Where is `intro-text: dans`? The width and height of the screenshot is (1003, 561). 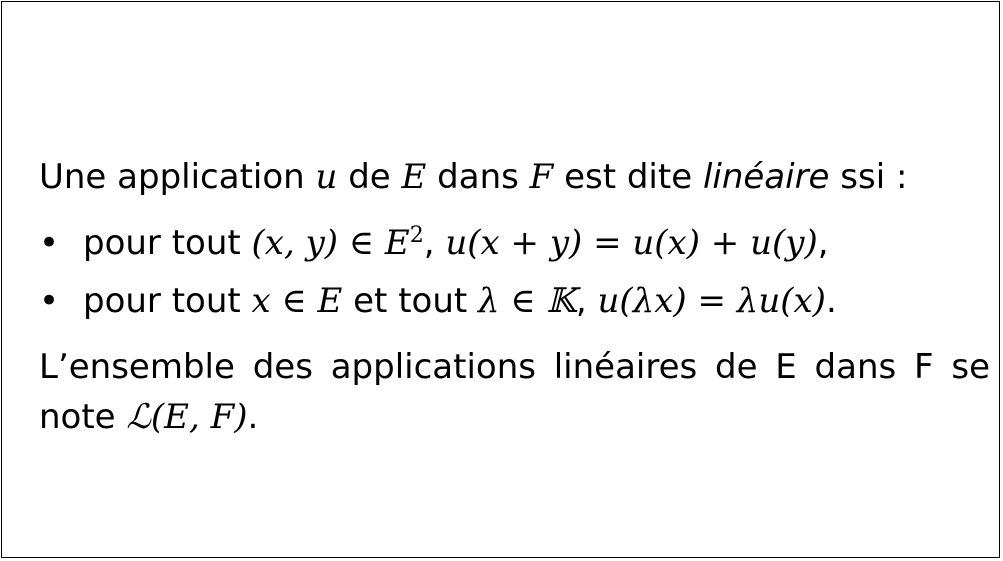
intro-text: dans is located at coordinates (478, 177).